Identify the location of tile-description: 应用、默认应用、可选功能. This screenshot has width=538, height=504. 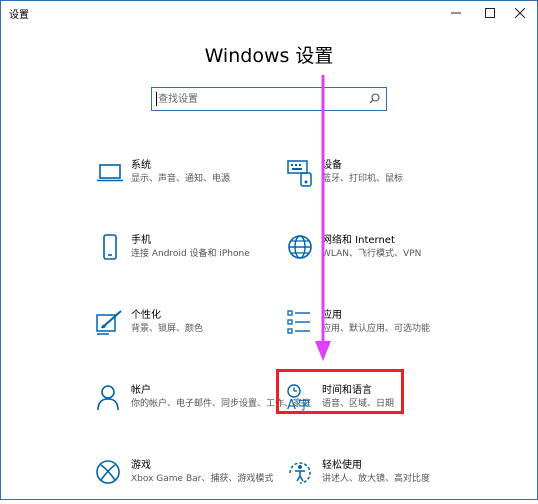
(376, 329).